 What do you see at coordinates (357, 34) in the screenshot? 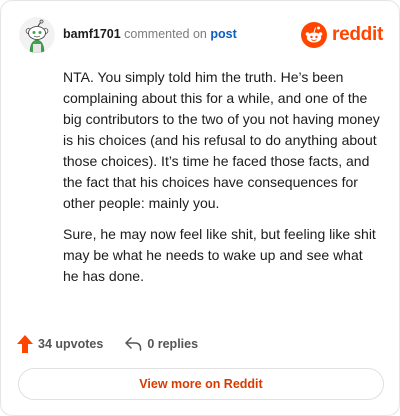
I see `reddit-wordmark: reddit` at bounding box center [357, 34].